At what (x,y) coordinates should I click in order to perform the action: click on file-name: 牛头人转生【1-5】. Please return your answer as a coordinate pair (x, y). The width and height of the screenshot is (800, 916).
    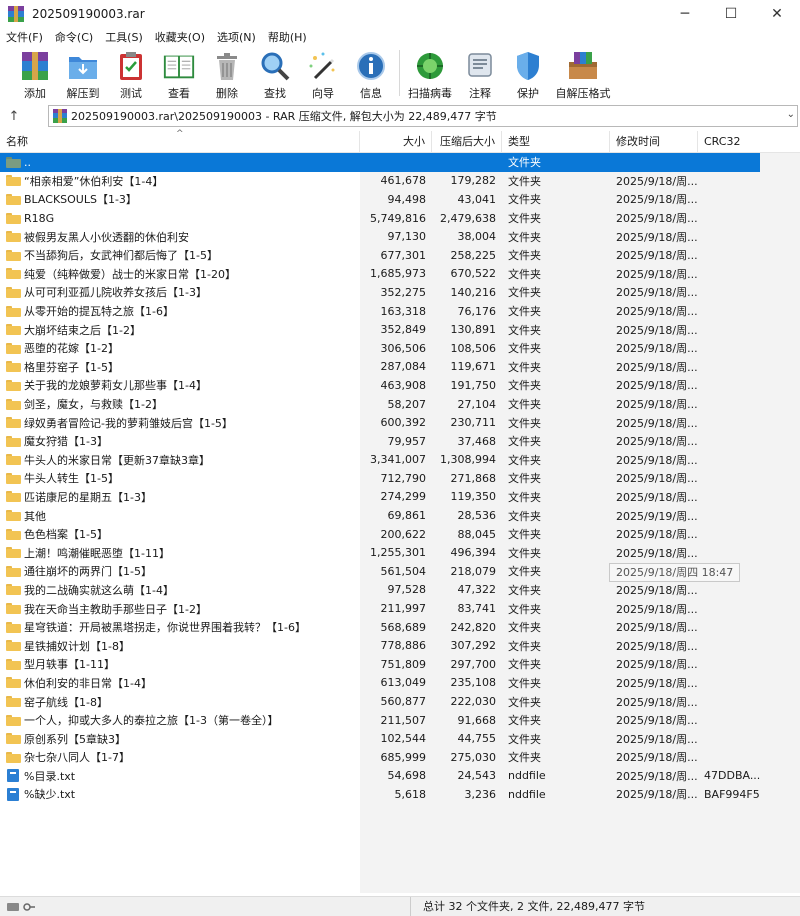
    Looking at the image, I should click on (71, 479).